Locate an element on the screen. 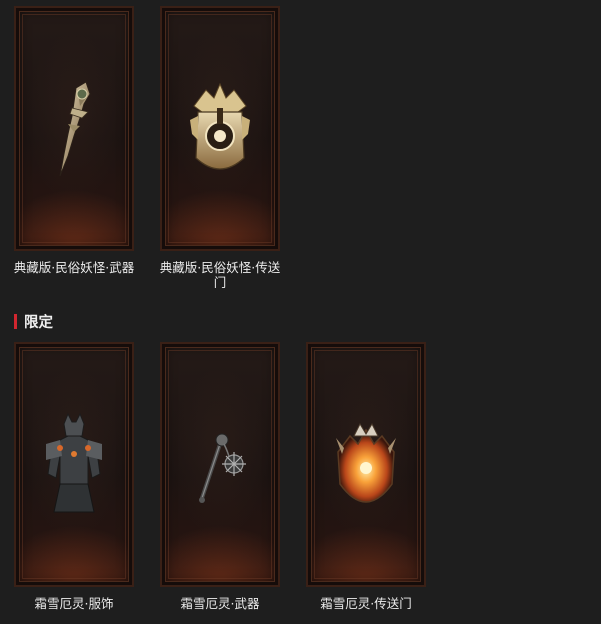  section-title-text: 限定 is located at coordinates (38, 322).